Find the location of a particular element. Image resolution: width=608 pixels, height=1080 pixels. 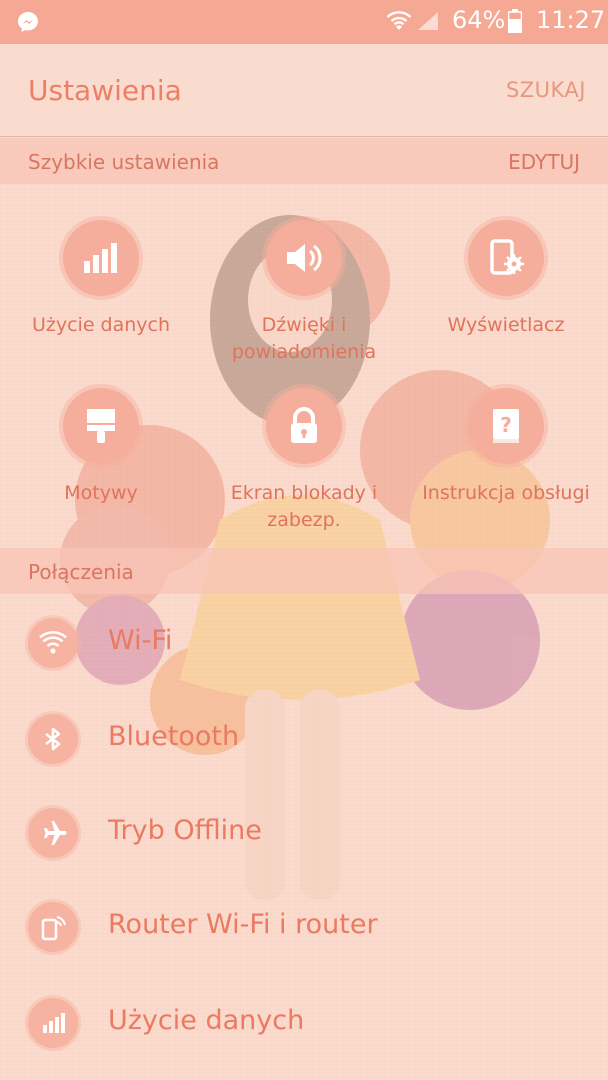

list-item-label: Router Wi-Fi i router is located at coordinates (243, 924).